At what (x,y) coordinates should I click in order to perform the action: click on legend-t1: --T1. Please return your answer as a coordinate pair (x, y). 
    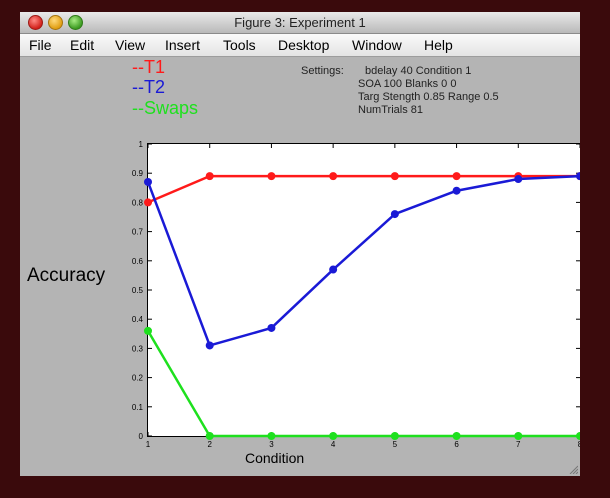
    Looking at the image, I should click on (148, 67).